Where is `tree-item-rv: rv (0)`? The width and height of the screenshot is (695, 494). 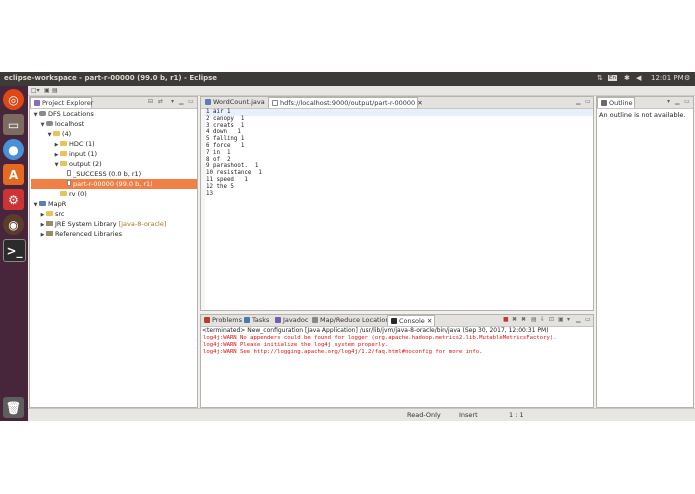
tree-item-rv: rv (0) is located at coordinates (70, 194).